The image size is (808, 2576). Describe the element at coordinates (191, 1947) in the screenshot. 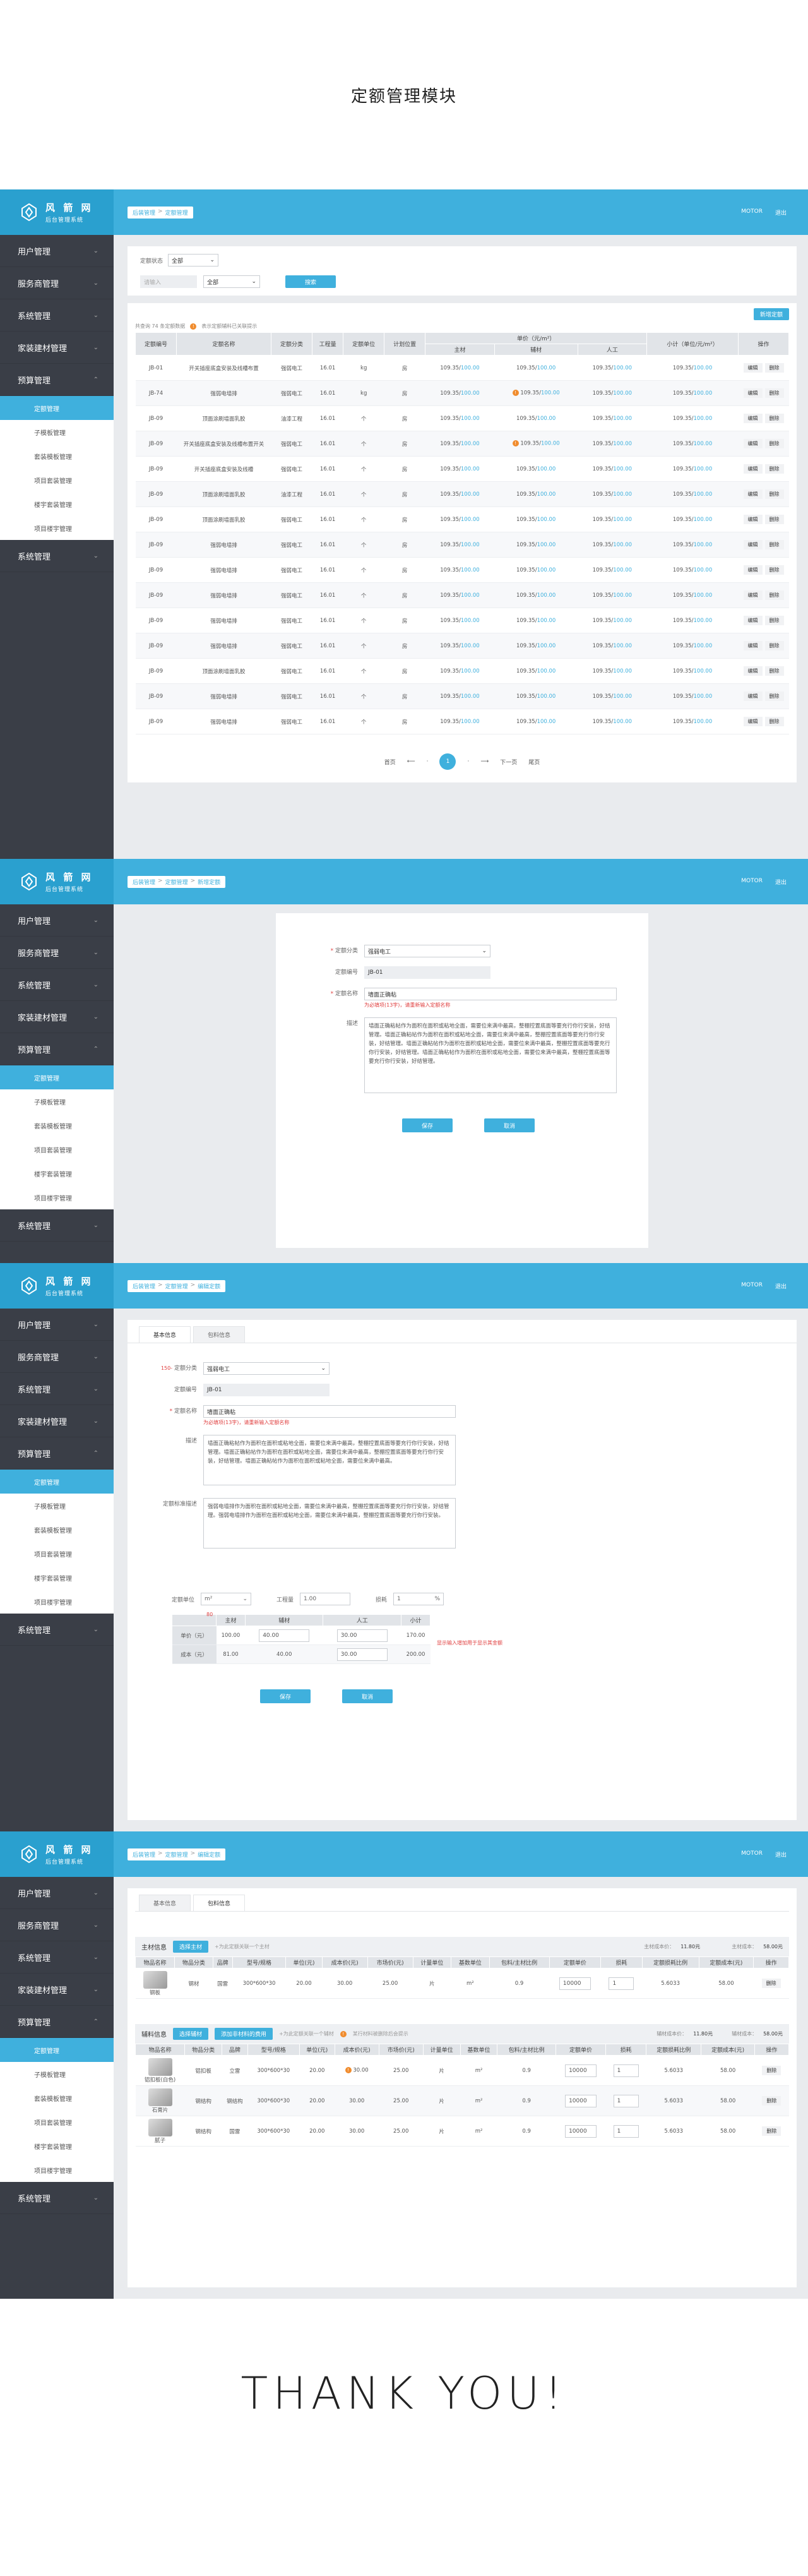

I see `select-main-button: 选择主材` at that location.